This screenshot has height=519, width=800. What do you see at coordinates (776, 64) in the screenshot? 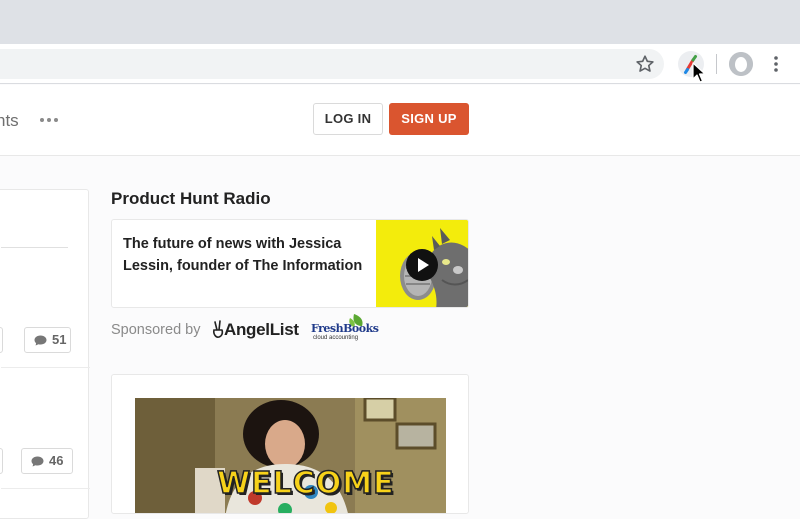
I see `kebab-menu-icon` at bounding box center [776, 64].